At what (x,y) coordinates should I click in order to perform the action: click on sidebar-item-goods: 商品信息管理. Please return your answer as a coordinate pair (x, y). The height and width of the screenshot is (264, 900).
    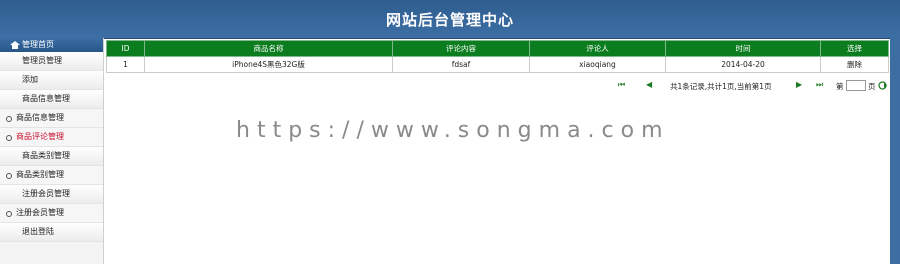
    Looking at the image, I should click on (51, 99).